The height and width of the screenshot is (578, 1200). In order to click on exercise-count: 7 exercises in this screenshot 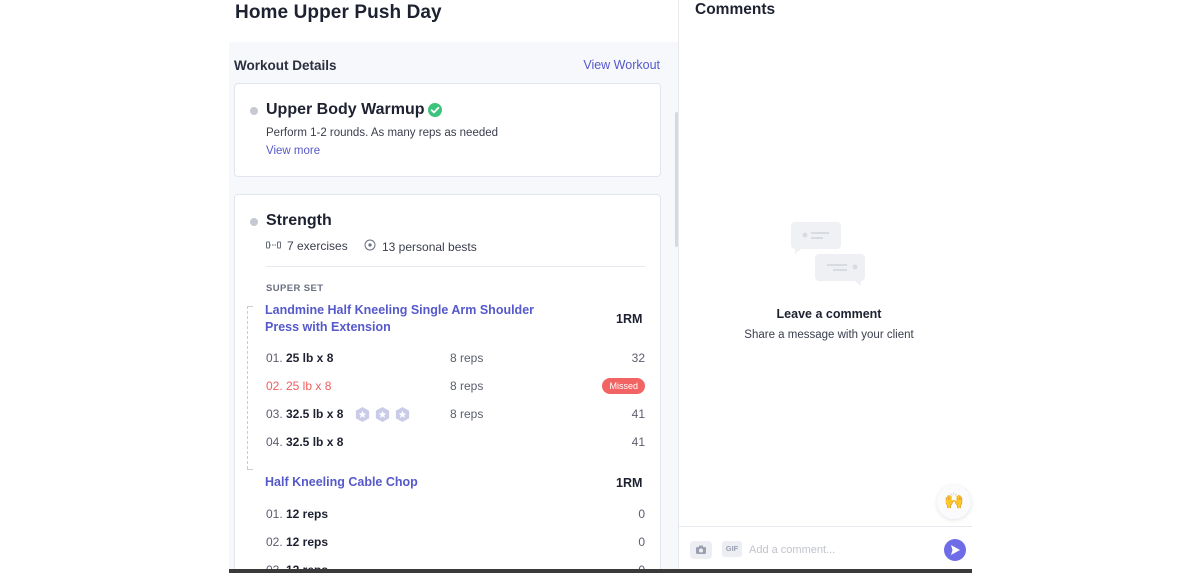, I will do `click(307, 246)`.